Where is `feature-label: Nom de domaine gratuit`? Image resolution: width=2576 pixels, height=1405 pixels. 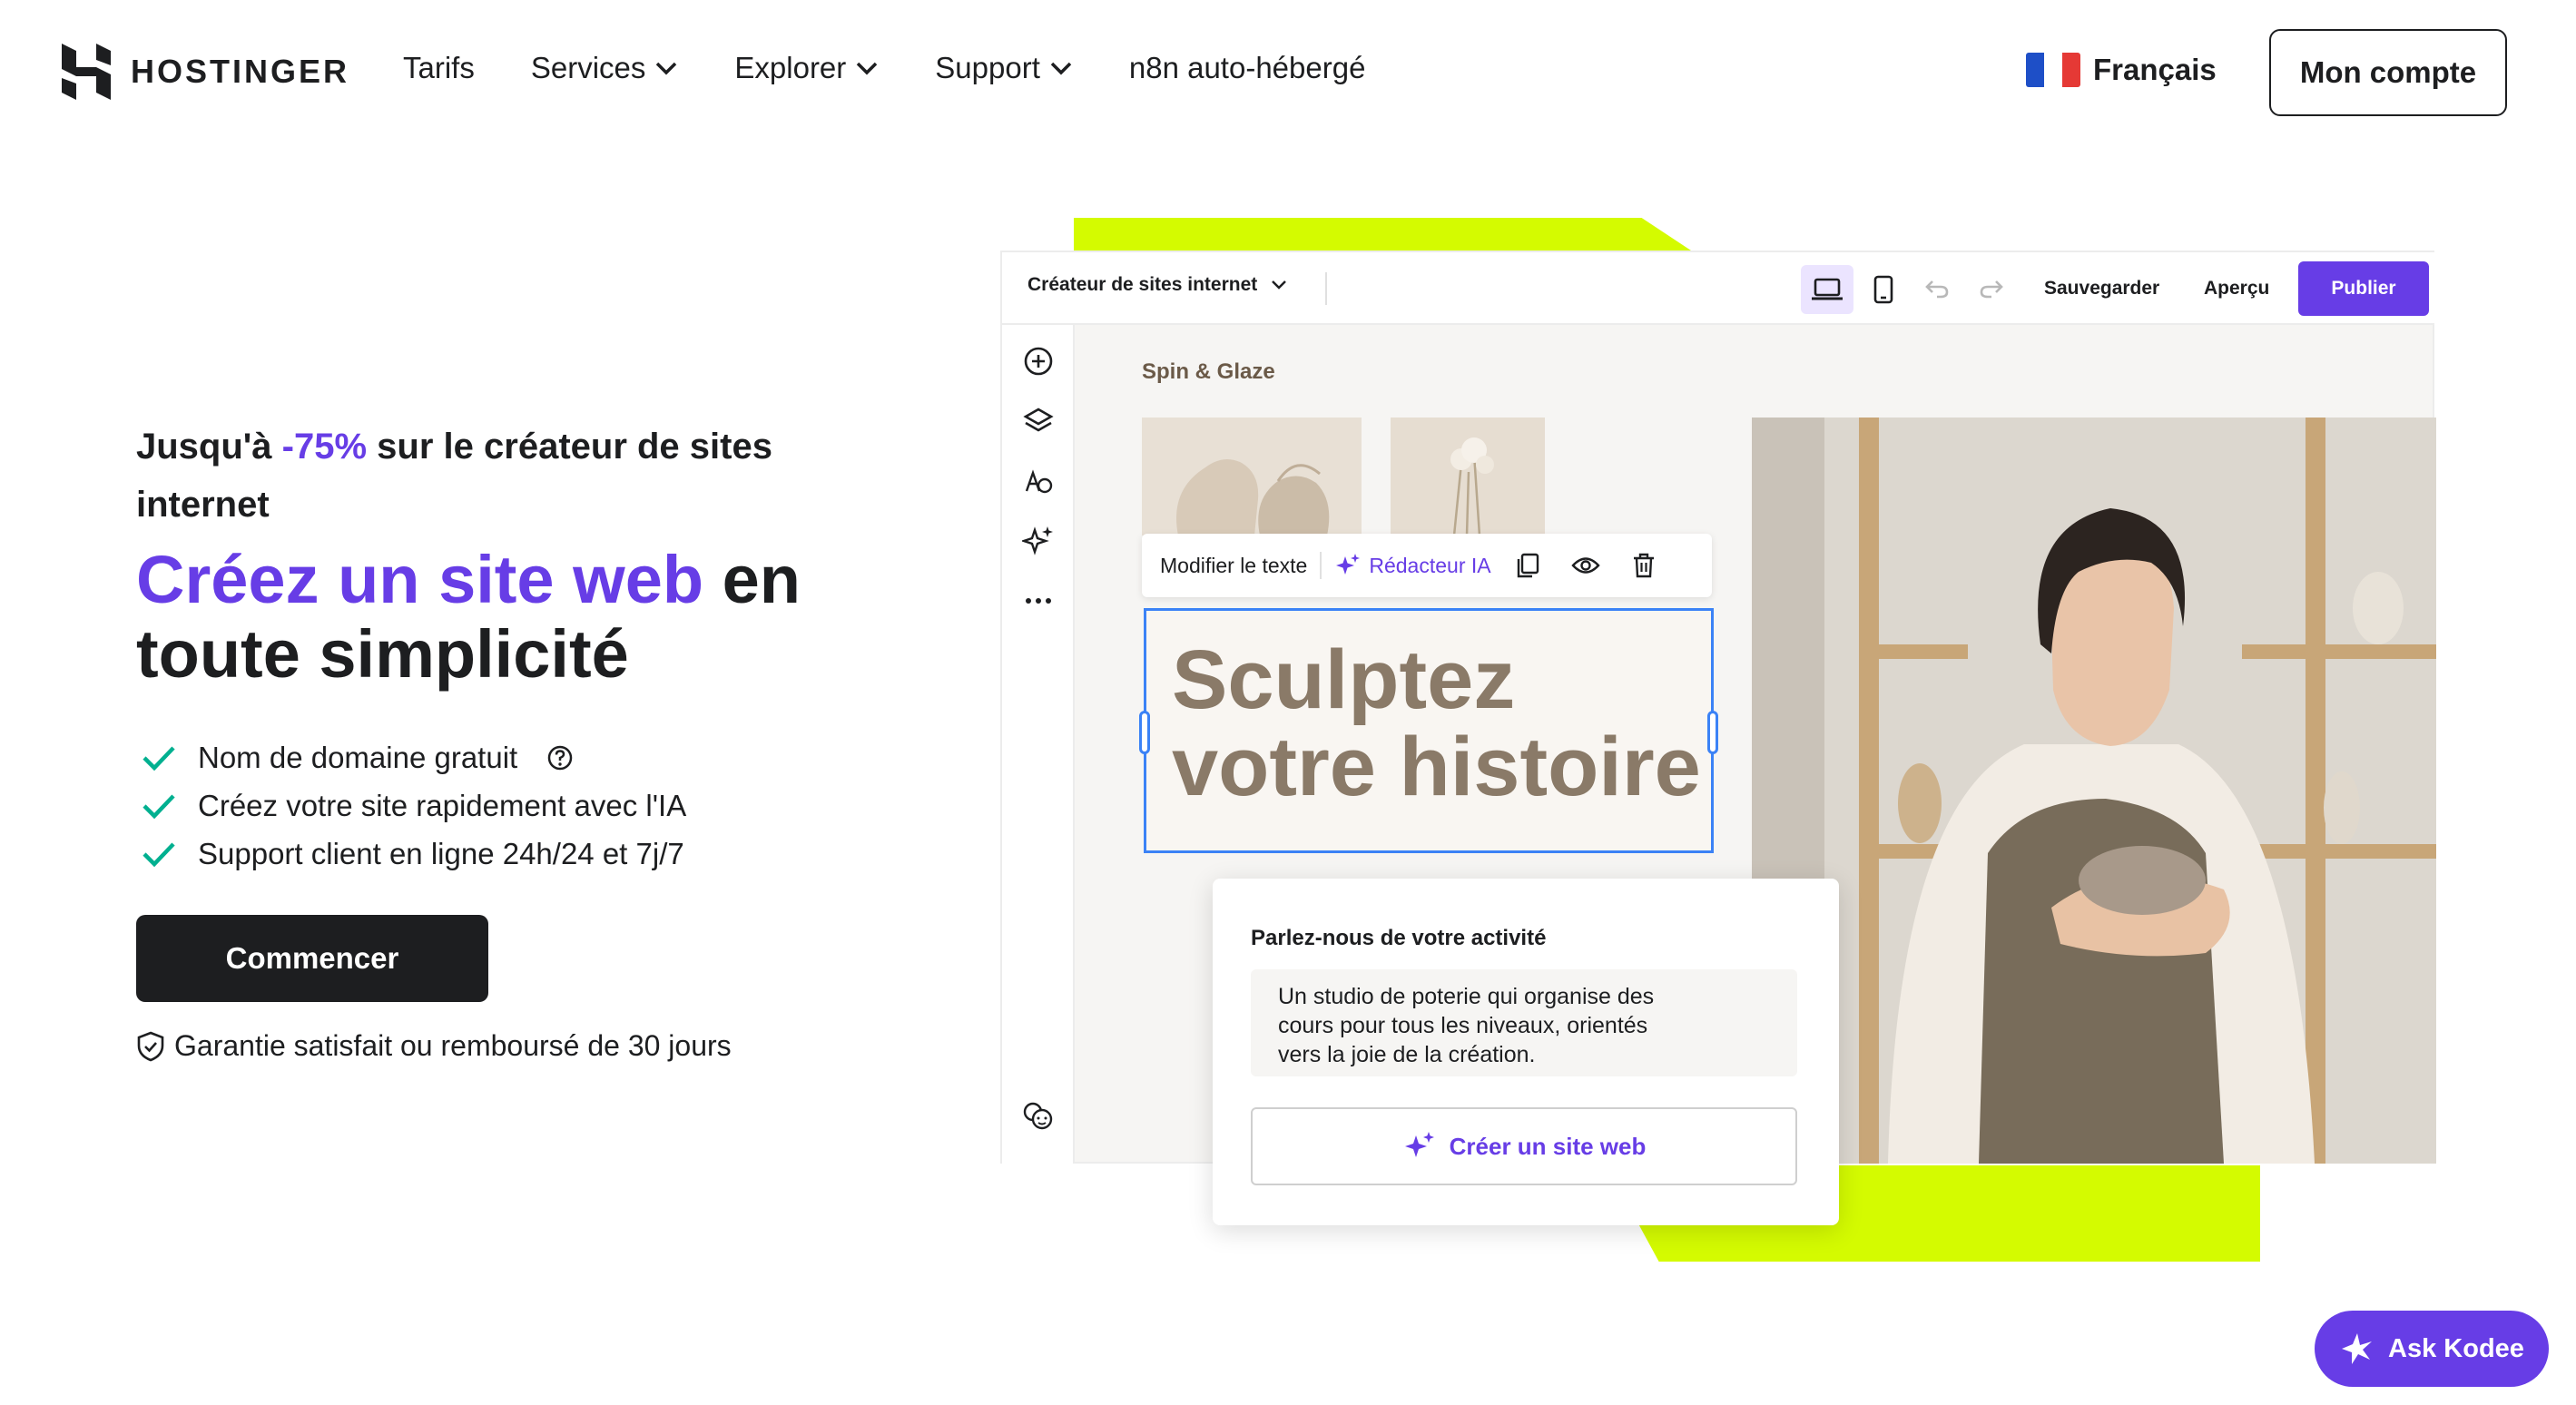
feature-label: Nom de domaine gratuit is located at coordinates (358, 757).